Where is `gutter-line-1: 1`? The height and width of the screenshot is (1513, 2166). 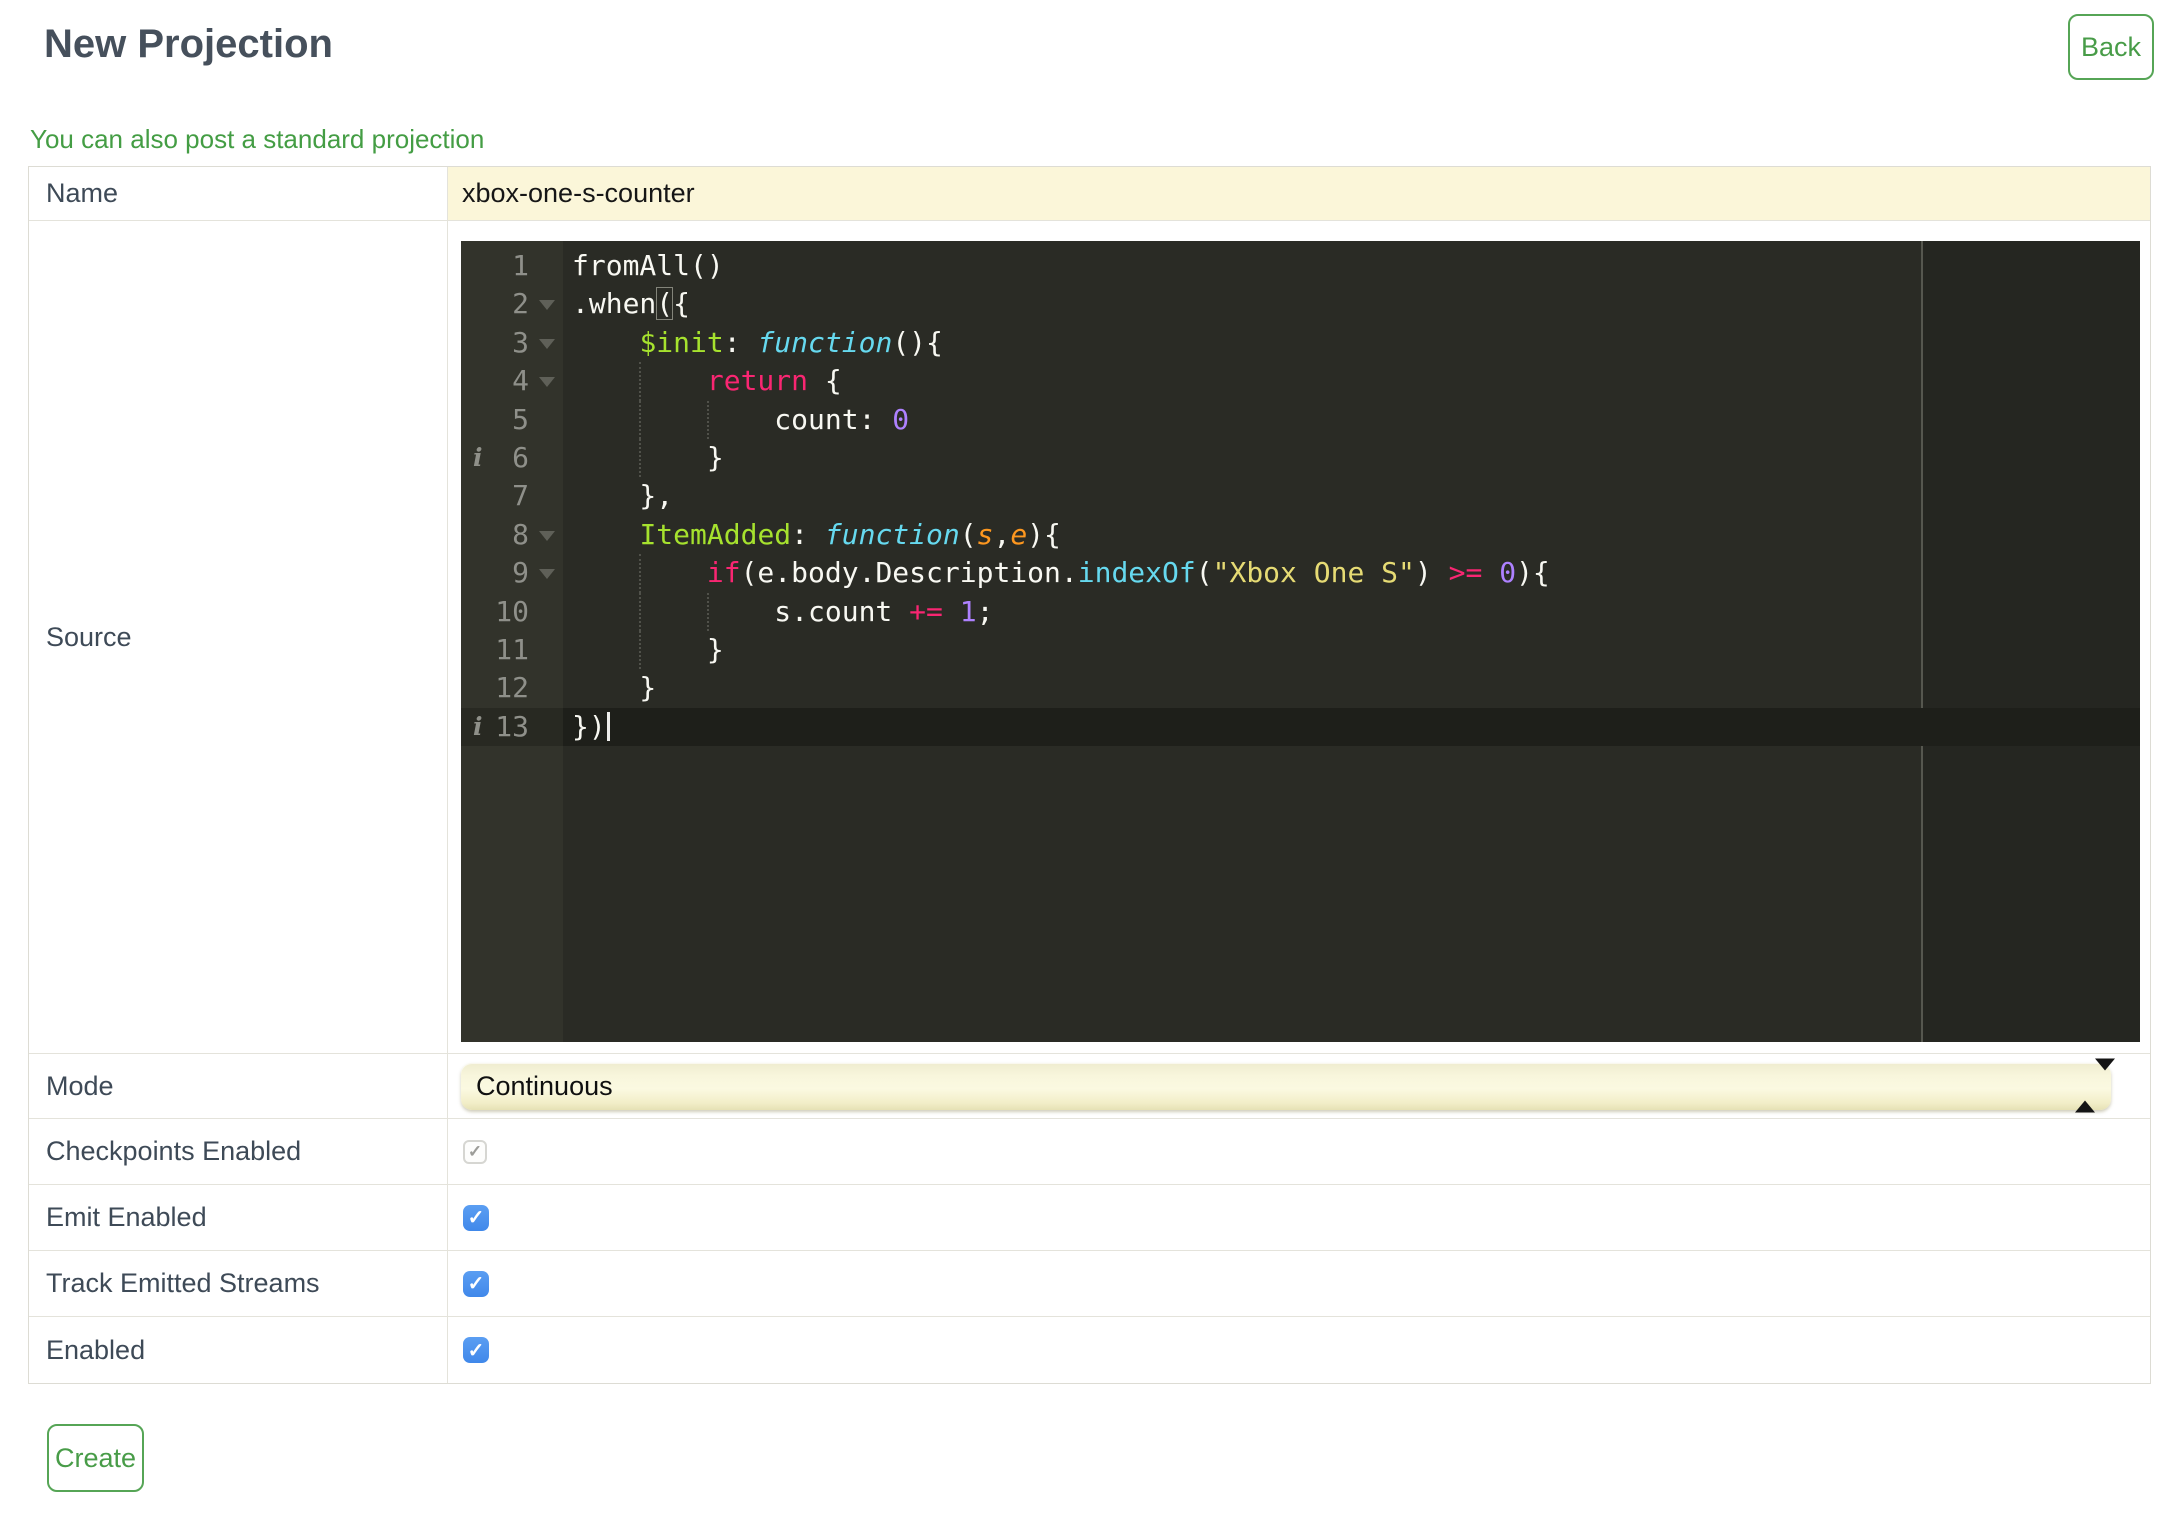 gutter-line-1: 1 is located at coordinates (512, 266).